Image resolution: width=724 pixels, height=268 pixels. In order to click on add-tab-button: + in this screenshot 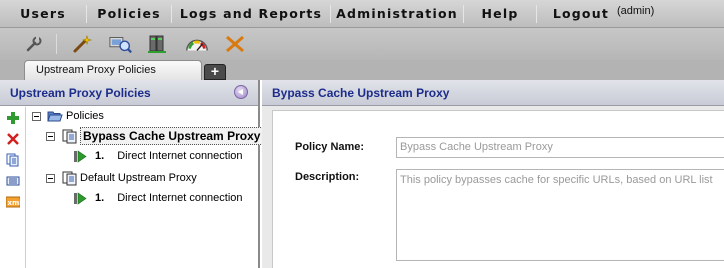, I will do `click(215, 72)`.